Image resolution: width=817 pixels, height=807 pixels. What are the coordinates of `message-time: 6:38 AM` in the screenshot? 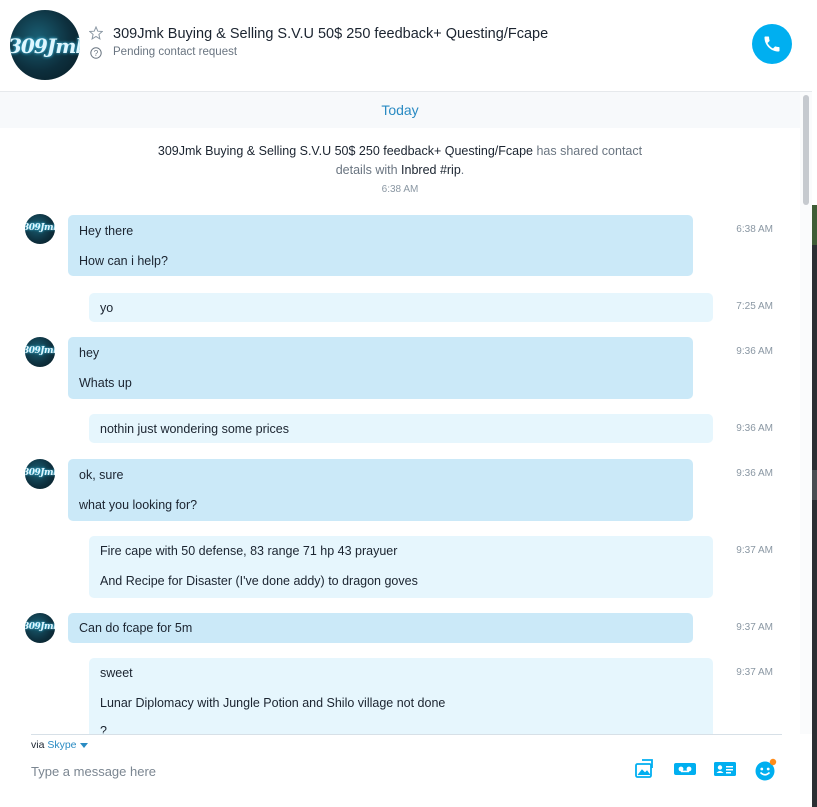 It's located at (754, 229).